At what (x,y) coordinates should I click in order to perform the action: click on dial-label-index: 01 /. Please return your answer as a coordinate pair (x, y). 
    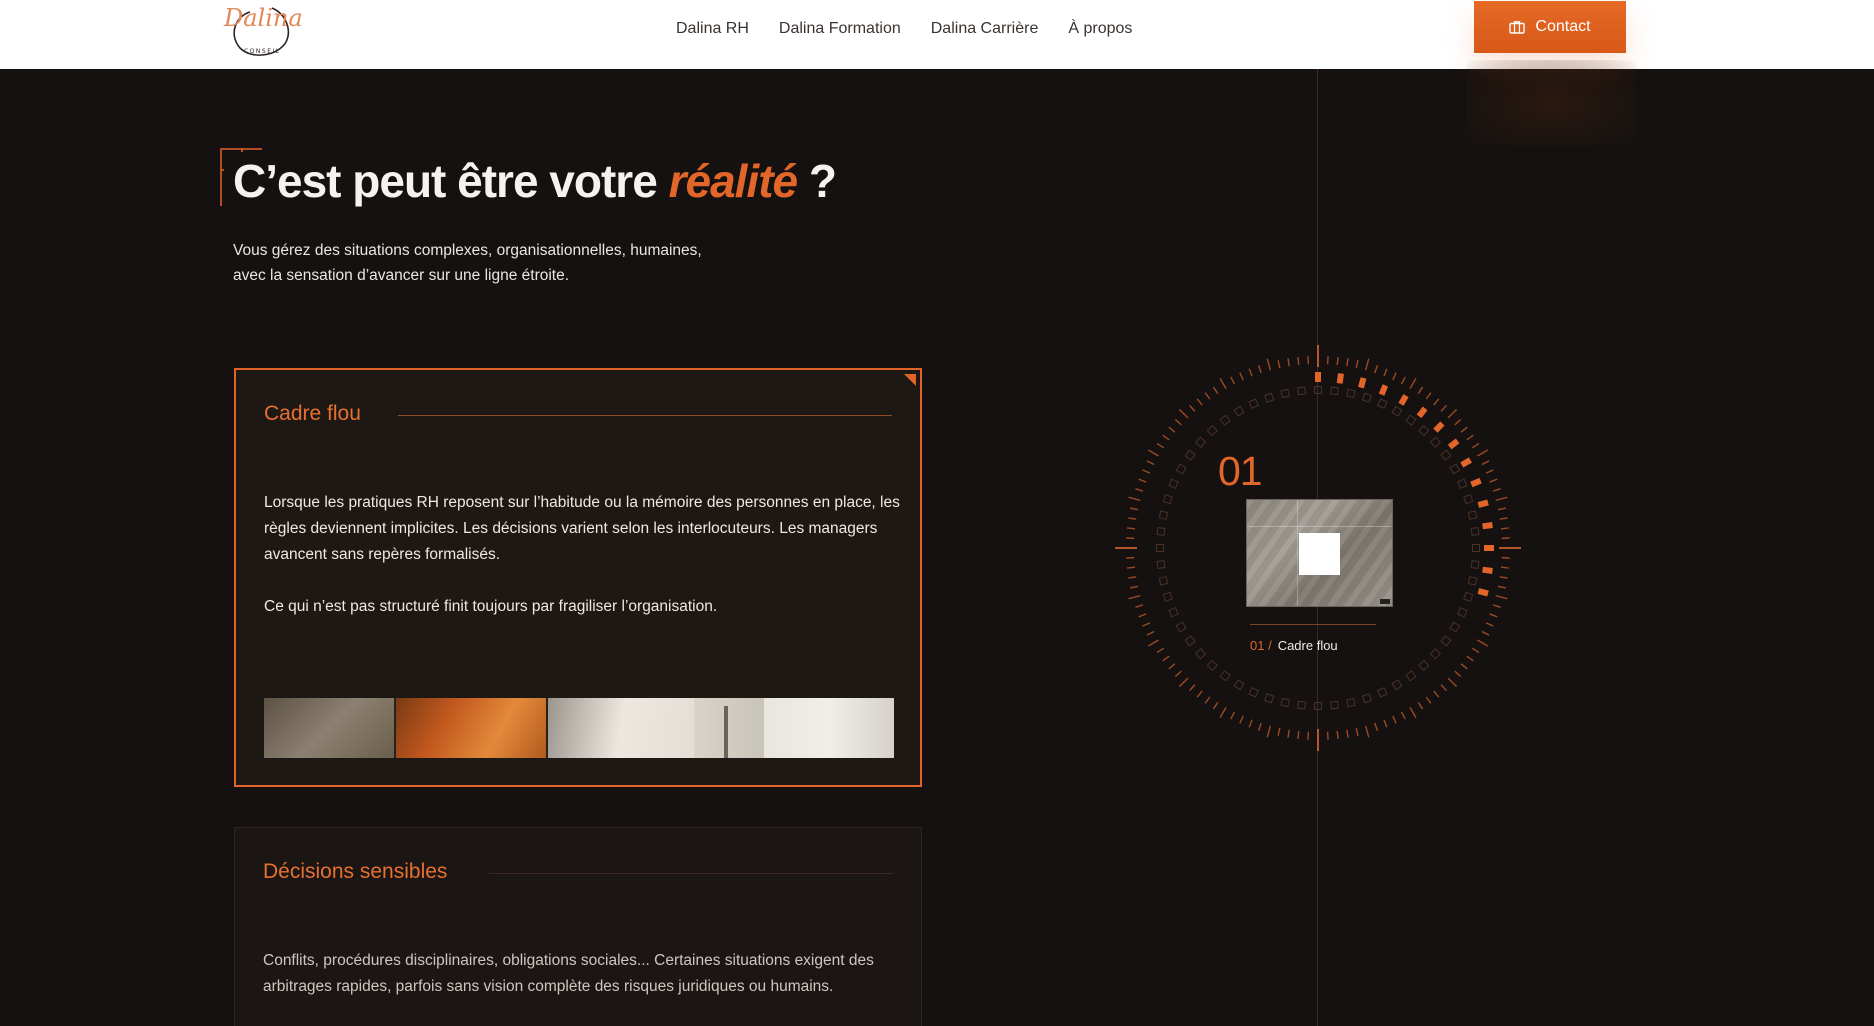
    Looking at the image, I should click on (1261, 645).